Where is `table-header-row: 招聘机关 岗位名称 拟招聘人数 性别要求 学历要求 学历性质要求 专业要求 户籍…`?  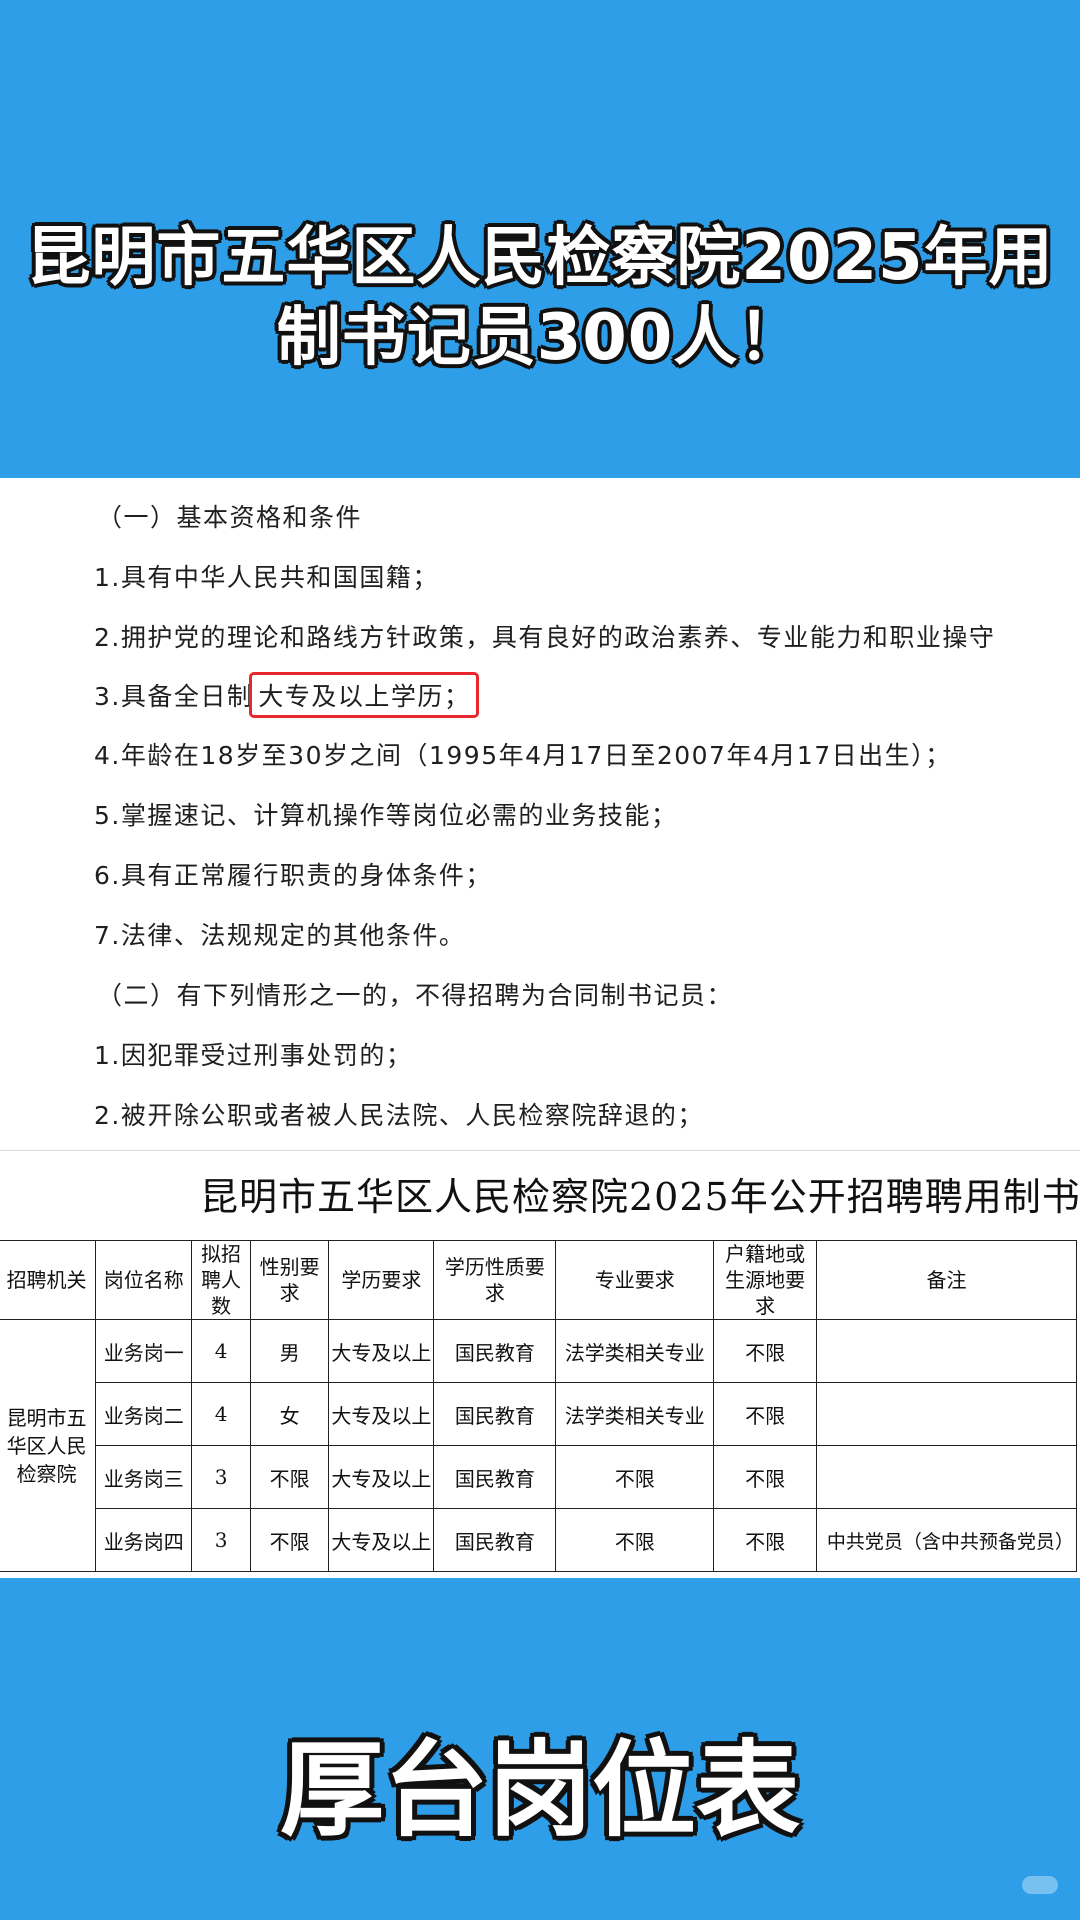
table-header-row: 招聘机关 岗位名称 拟招聘人数 性别要求 学历要求 学历性质要求 专业要求 户籍… is located at coordinates (539, 1280).